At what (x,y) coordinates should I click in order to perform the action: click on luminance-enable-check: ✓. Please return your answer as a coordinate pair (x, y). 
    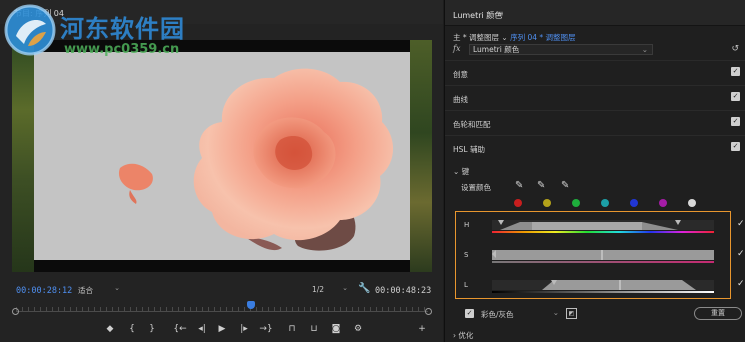
    Looking at the image, I should click on (741, 284).